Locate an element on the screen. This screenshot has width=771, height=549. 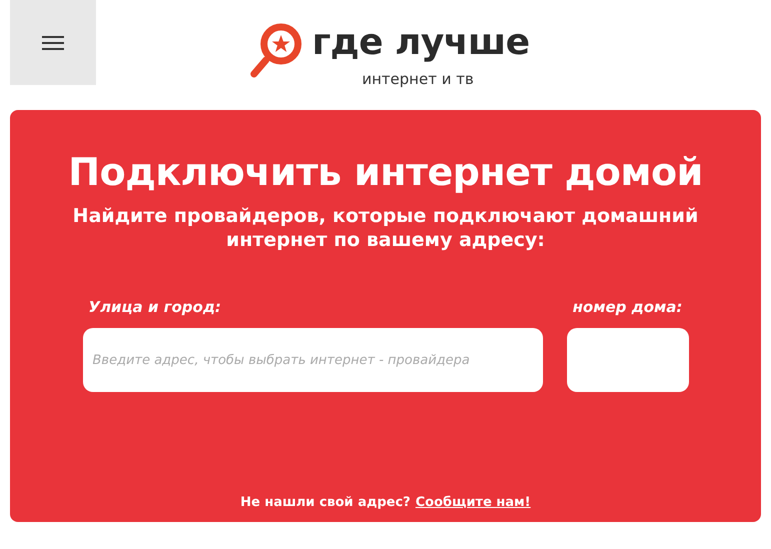
logo-tagline: интернет и тв is located at coordinates (418, 79).